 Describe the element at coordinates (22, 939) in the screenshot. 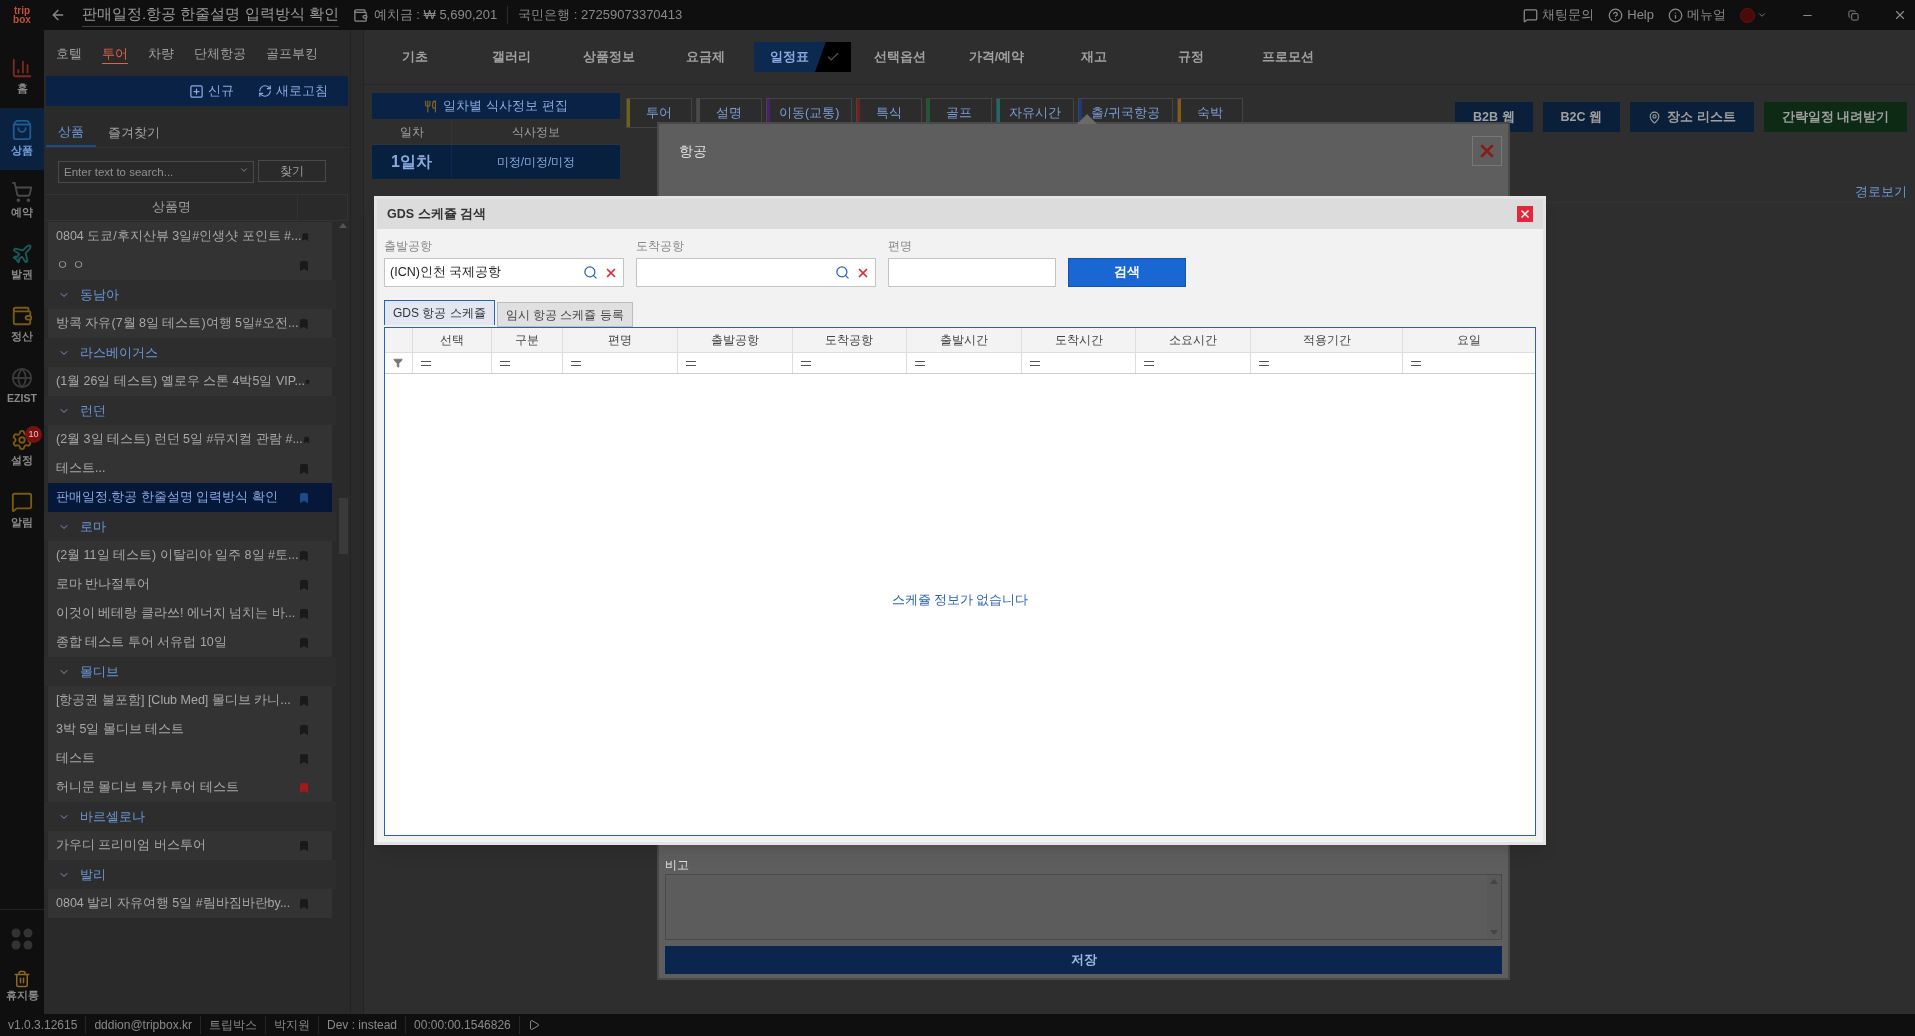

I see `apps-icon` at that location.